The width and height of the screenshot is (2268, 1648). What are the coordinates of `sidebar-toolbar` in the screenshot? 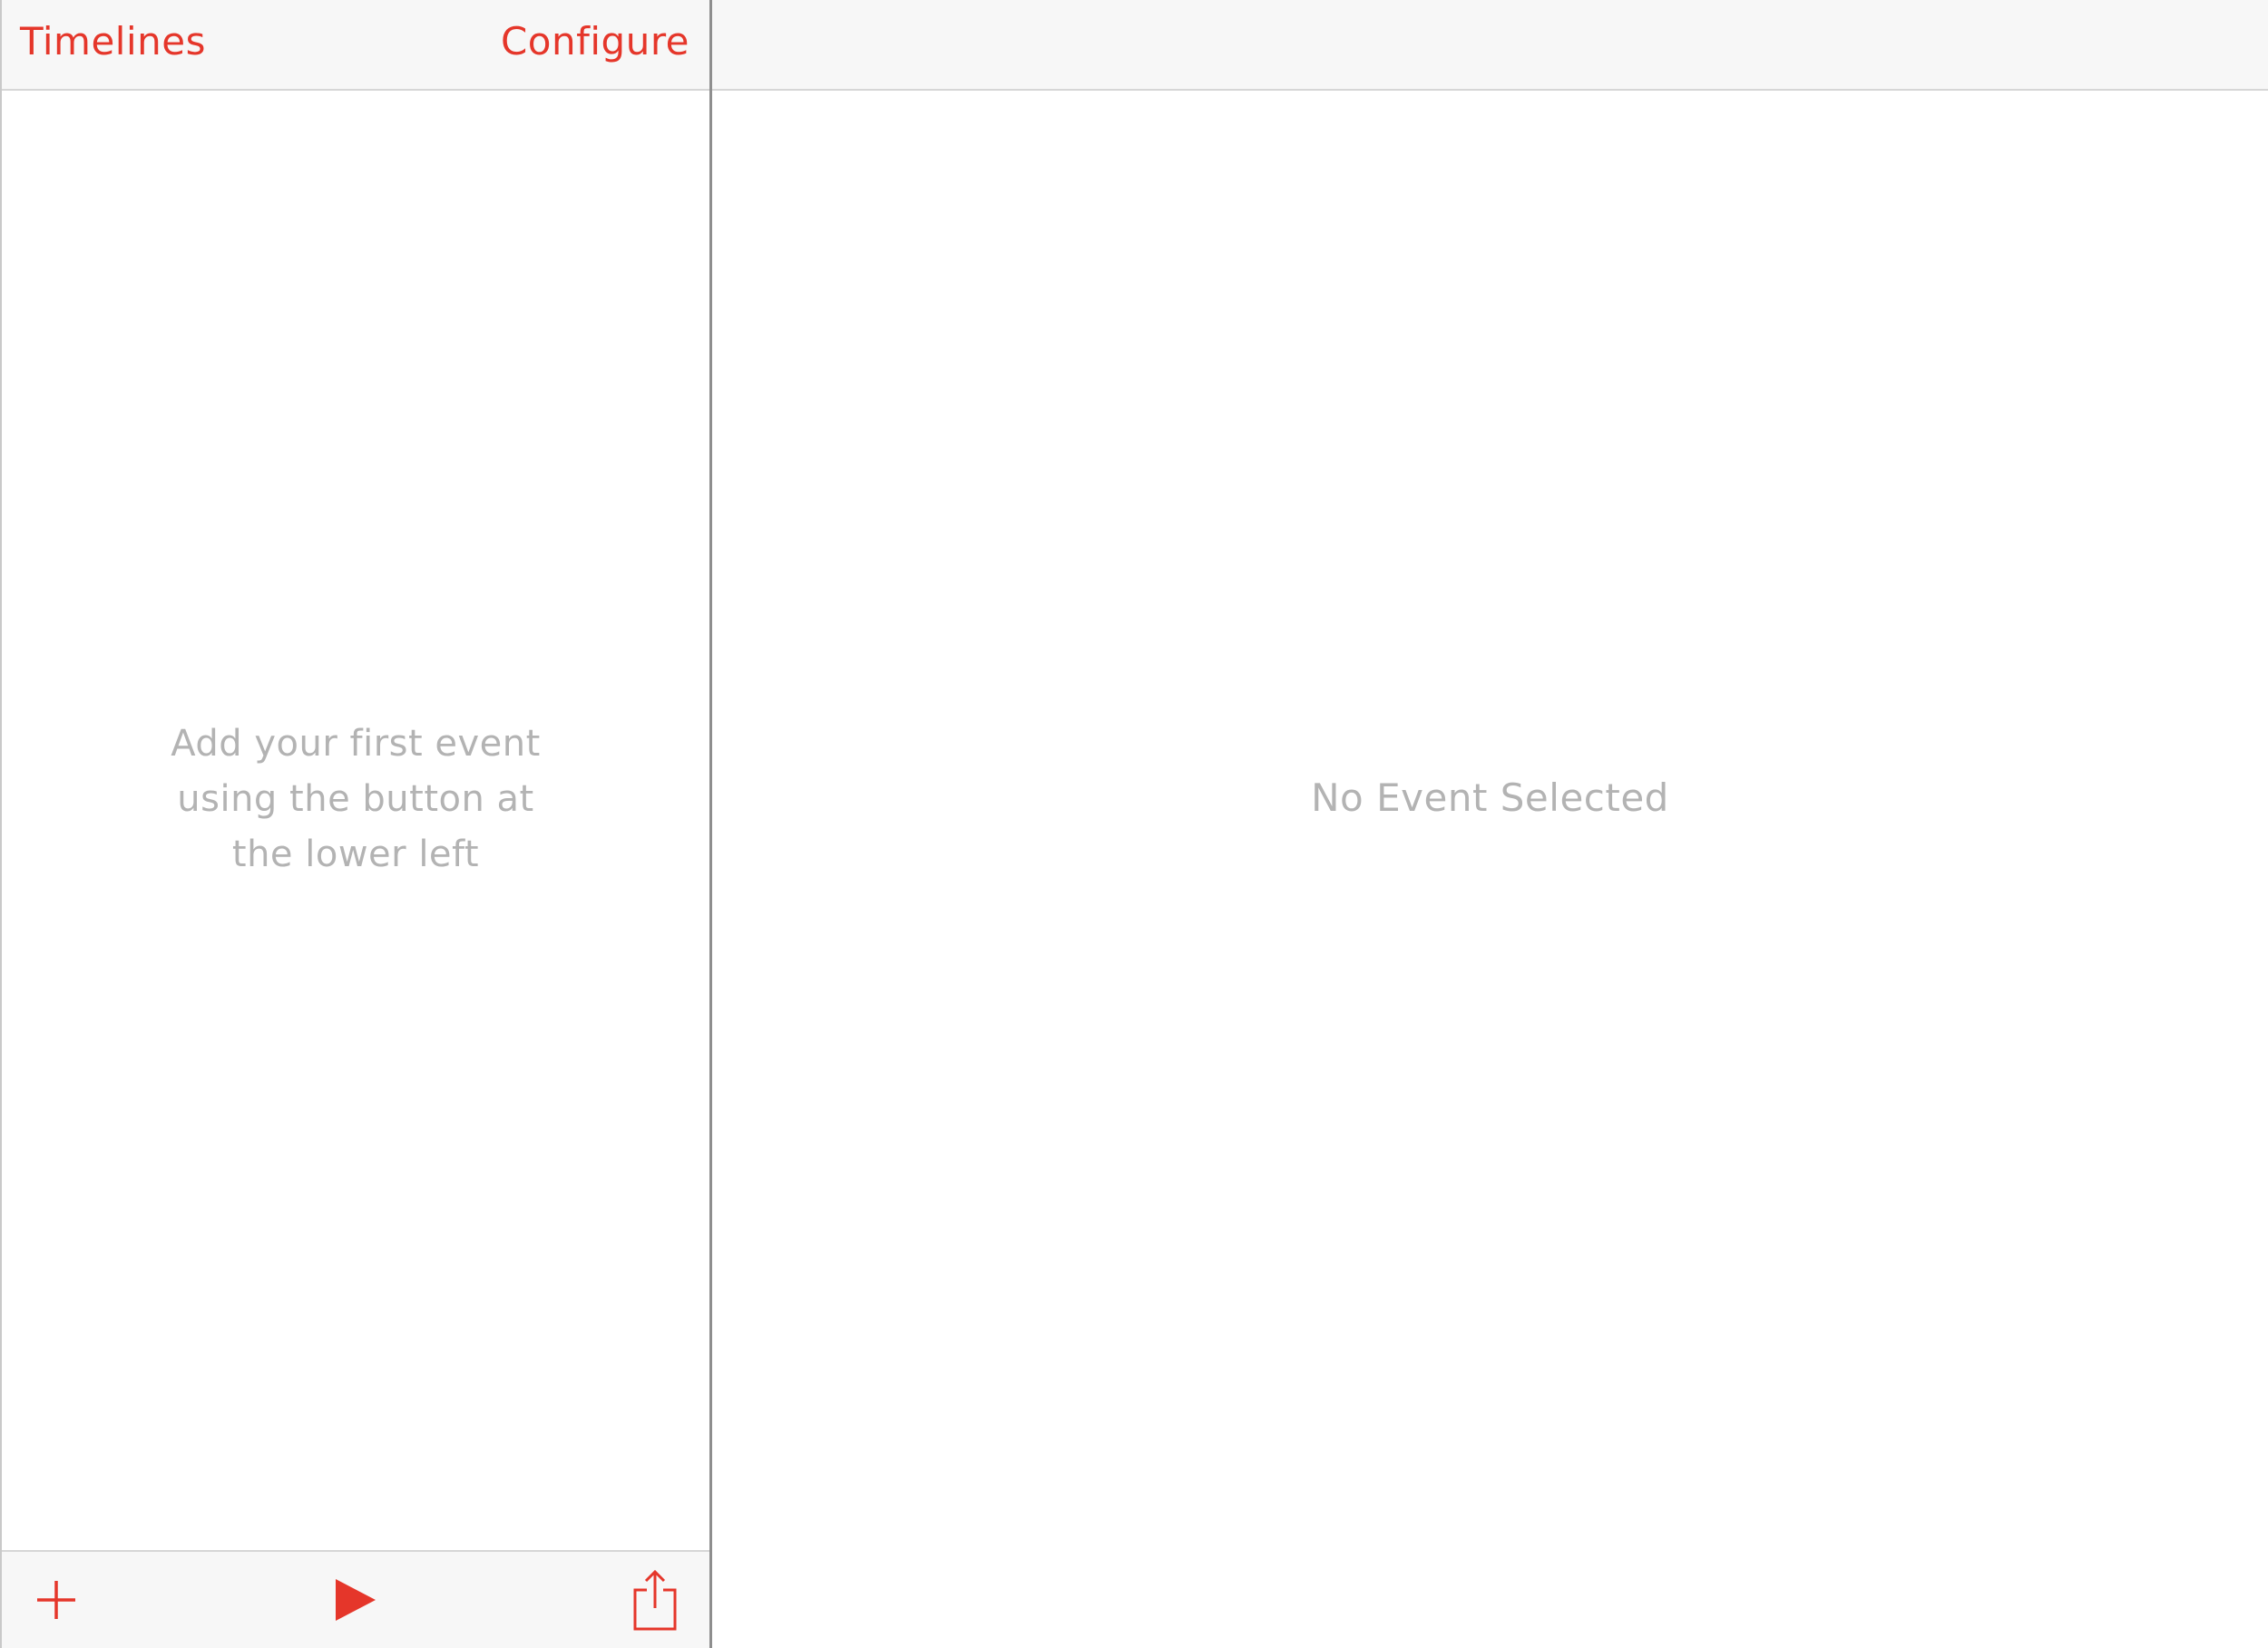 It's located at (356, 1599).